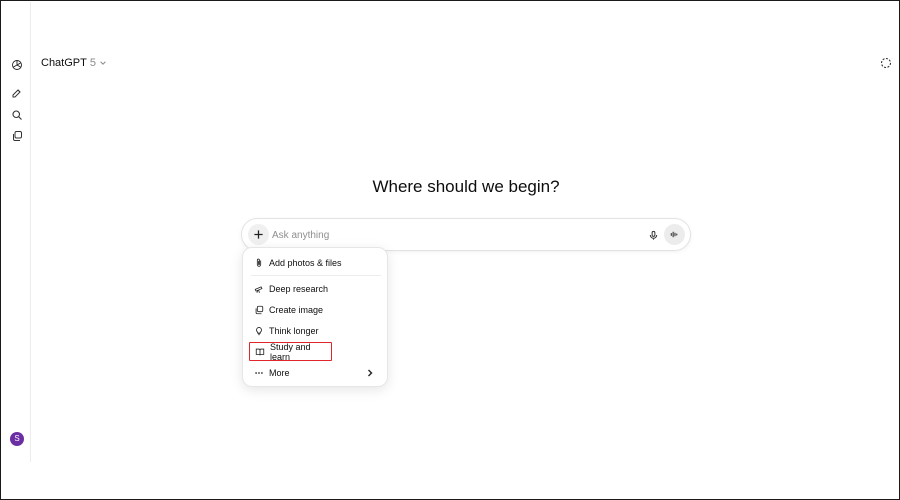  I want to click on menu-item-study-and-learn: Study and learn, so click(290, 351).